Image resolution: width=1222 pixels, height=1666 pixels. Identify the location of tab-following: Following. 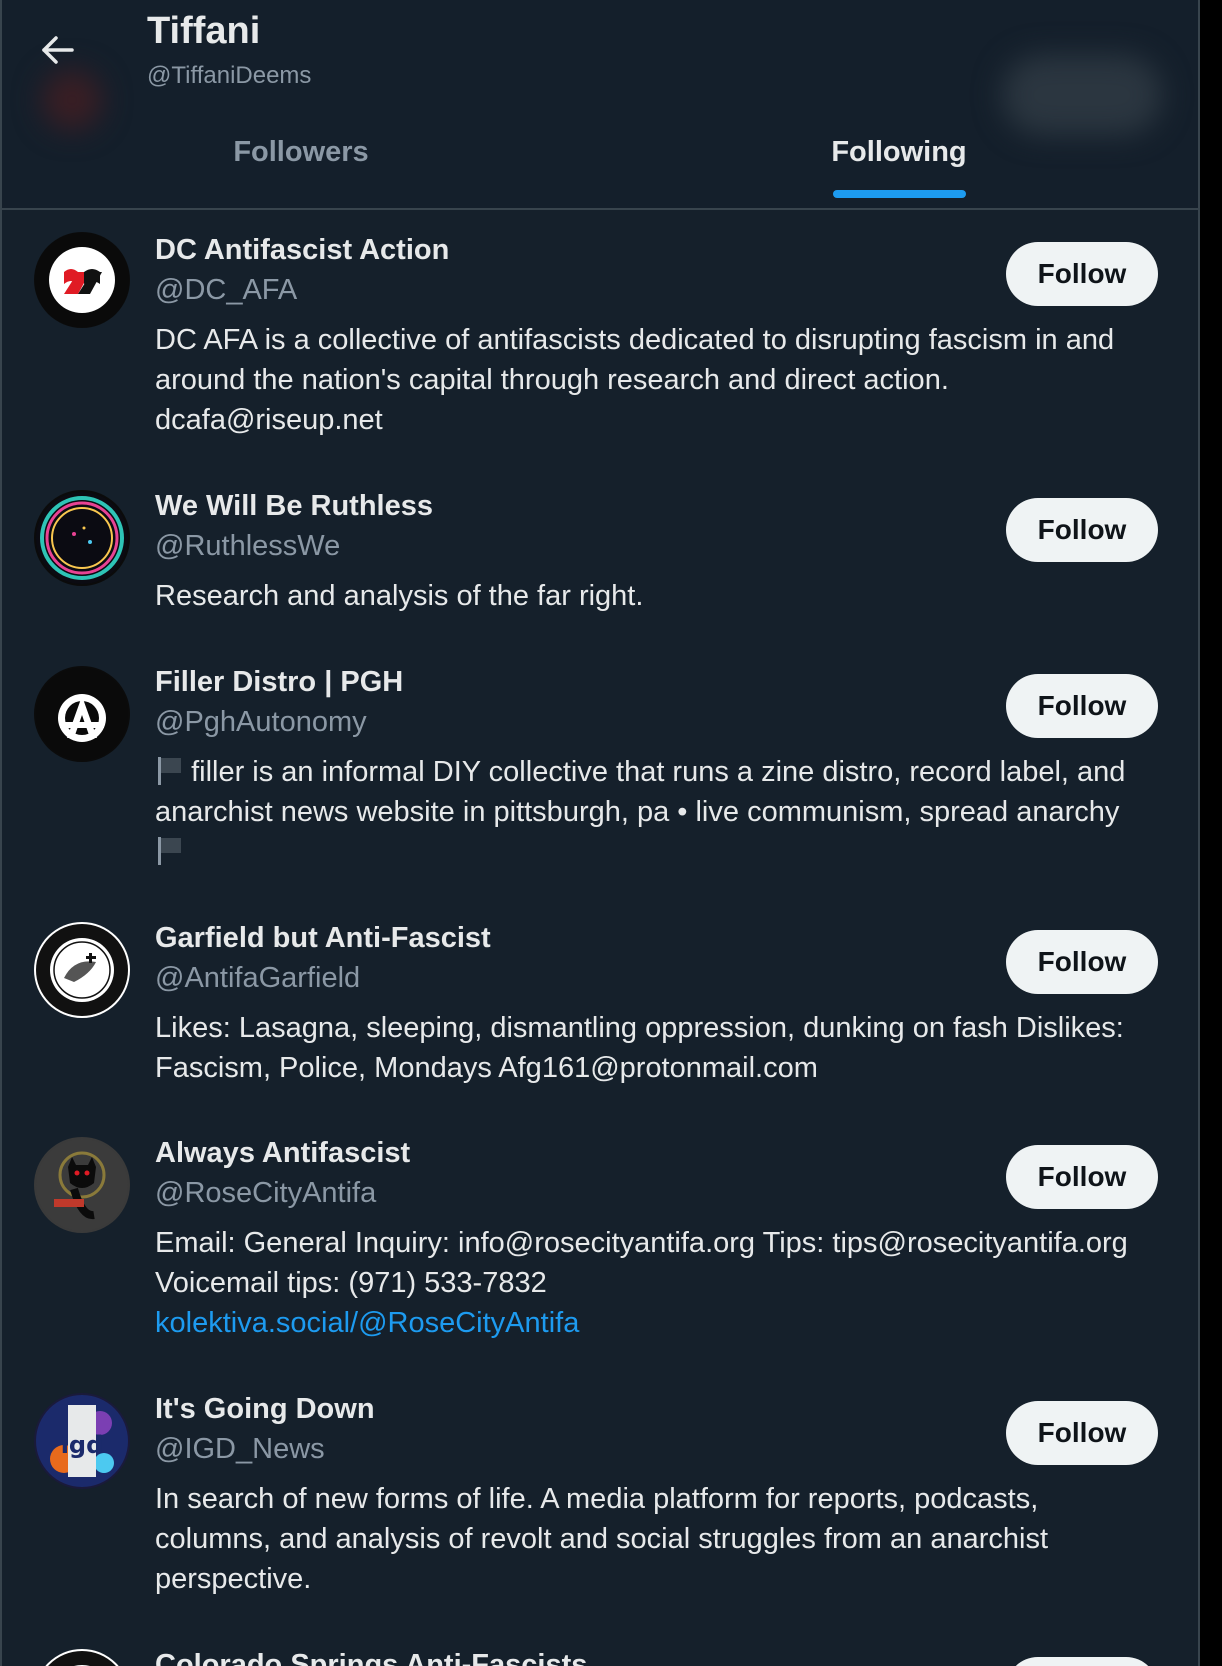
(899, 163).